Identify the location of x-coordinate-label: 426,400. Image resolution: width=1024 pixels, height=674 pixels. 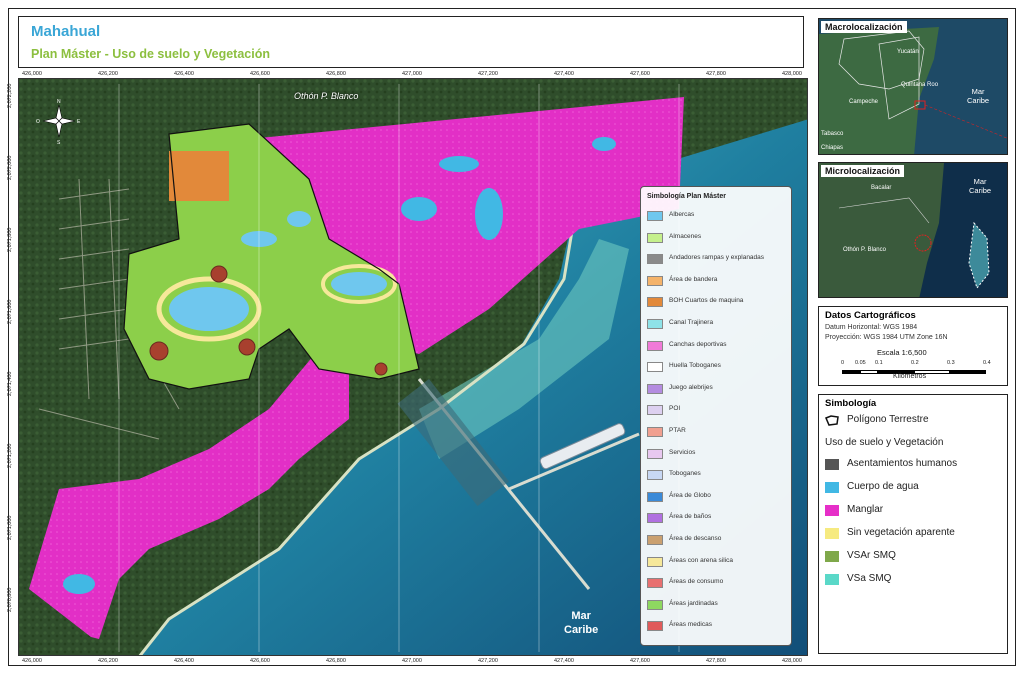
(184, 661).